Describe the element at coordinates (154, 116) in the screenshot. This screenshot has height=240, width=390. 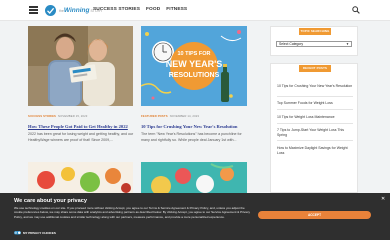
I see `post-category: FEATURED POSTS` at that location.